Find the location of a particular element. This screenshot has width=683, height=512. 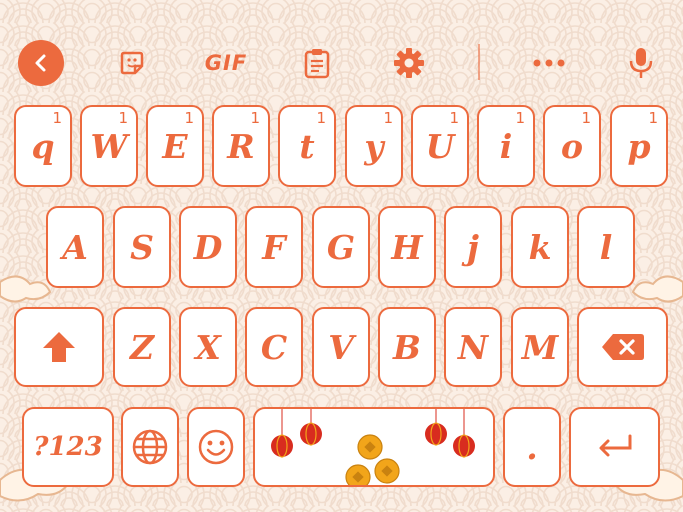

key-x: X is located at coordinates (208, 347).